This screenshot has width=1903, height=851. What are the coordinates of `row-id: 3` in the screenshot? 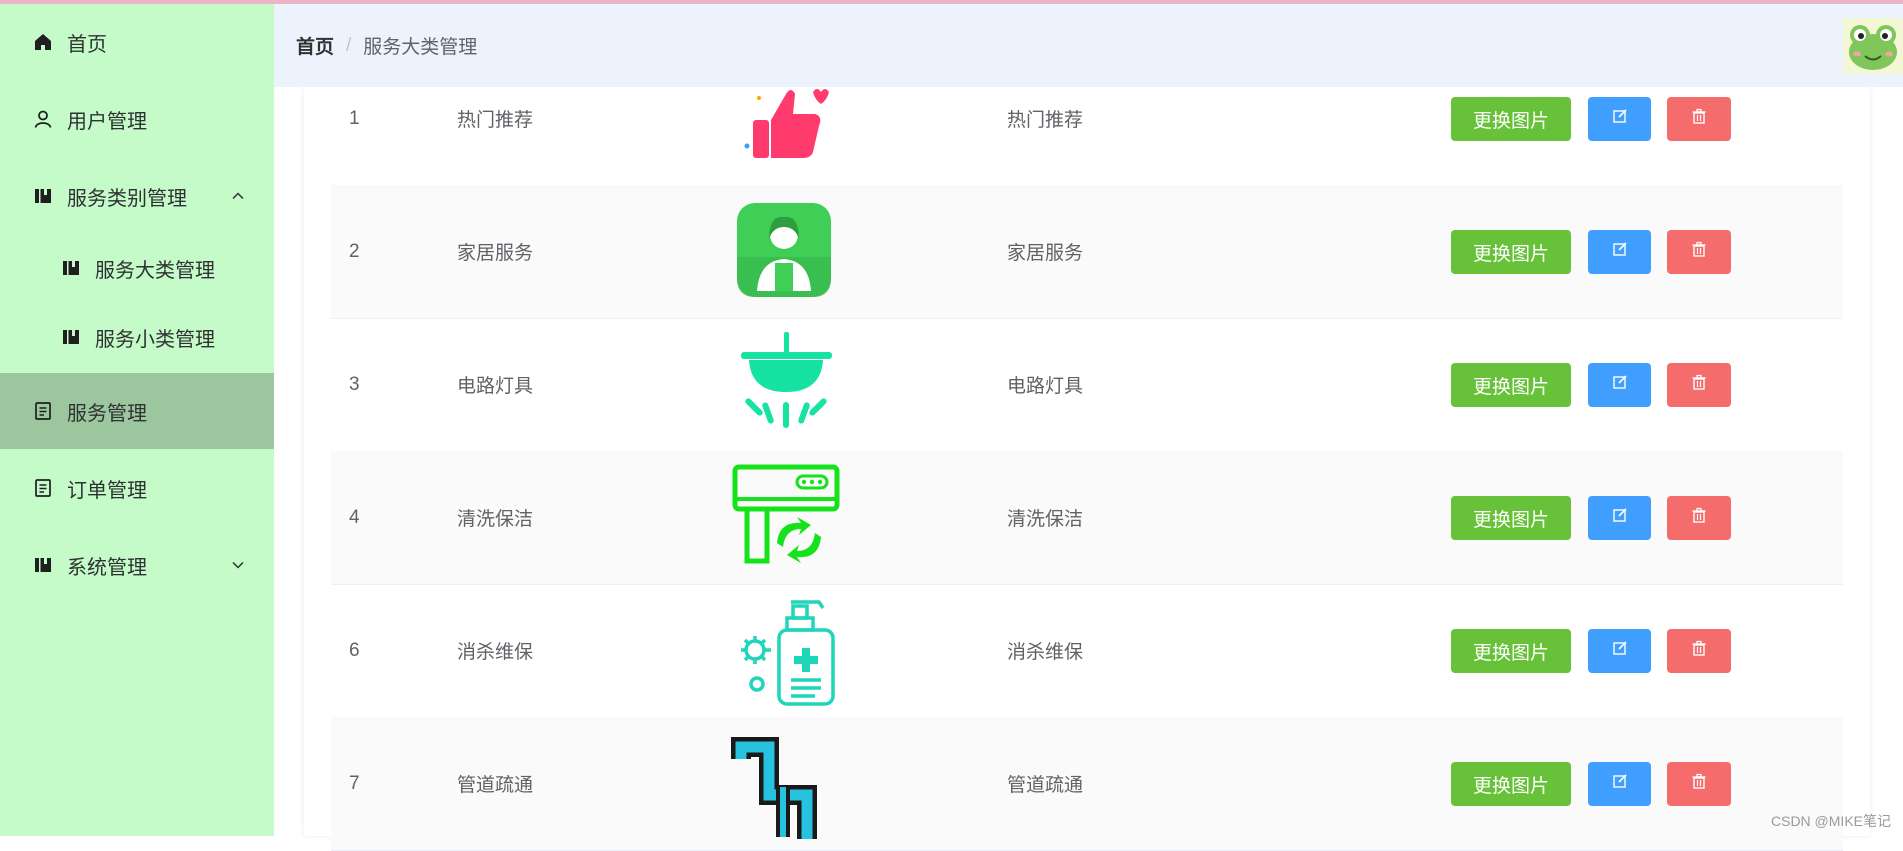 It's located at (354, 384).